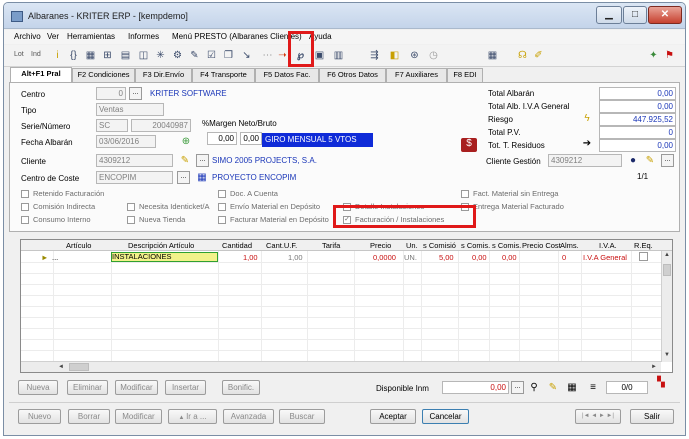 This screenshot has width=689, height=439. I want to click on avanzada-button: Avanzada, so click(248, 416).